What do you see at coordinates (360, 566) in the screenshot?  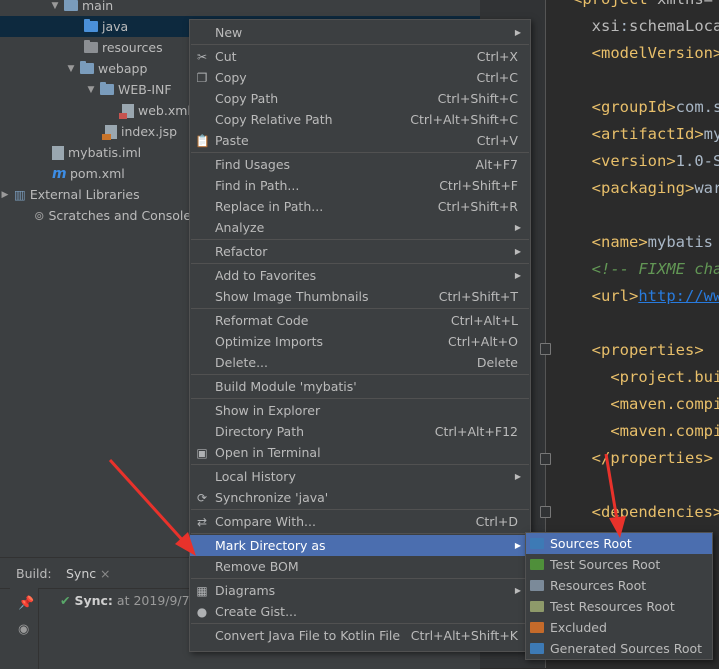 I see `menu-item-remove-bom: Remove BOM` at bounding box center [360, 566].